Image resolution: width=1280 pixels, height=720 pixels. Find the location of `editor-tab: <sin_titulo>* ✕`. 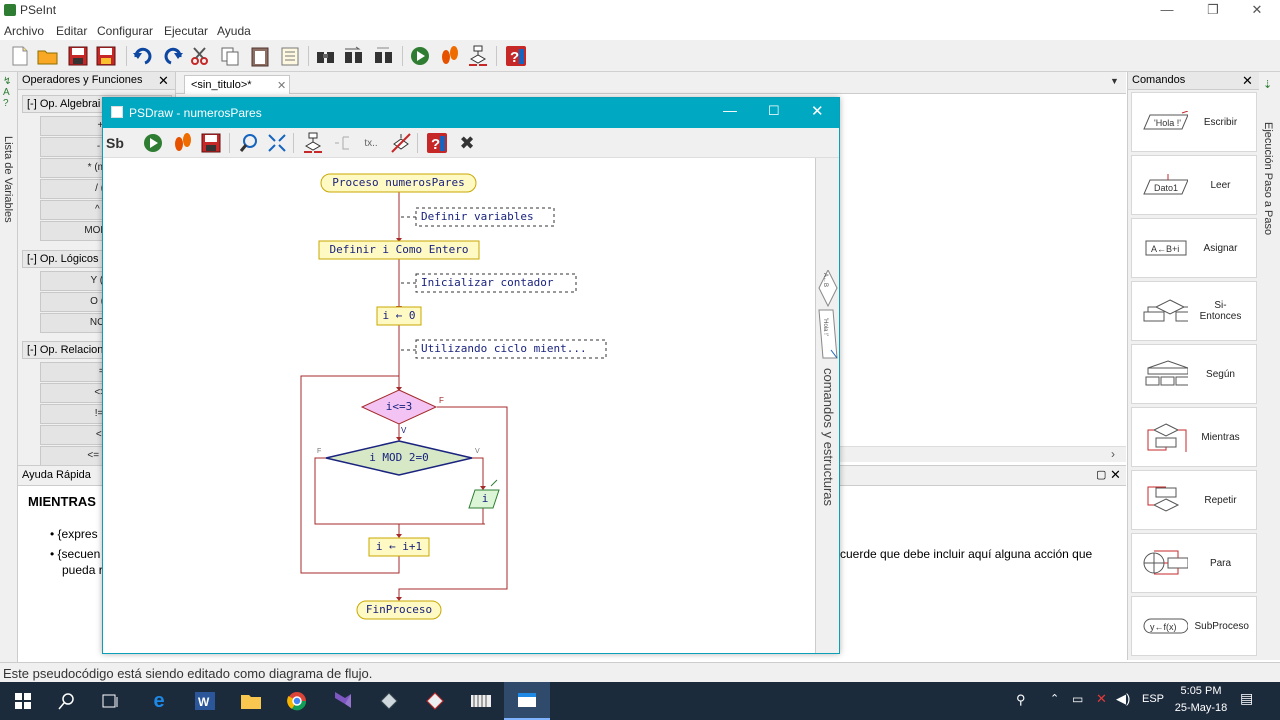

editor-tab: <sin_titulo>* ✕ is located at coordinates (237, 85).